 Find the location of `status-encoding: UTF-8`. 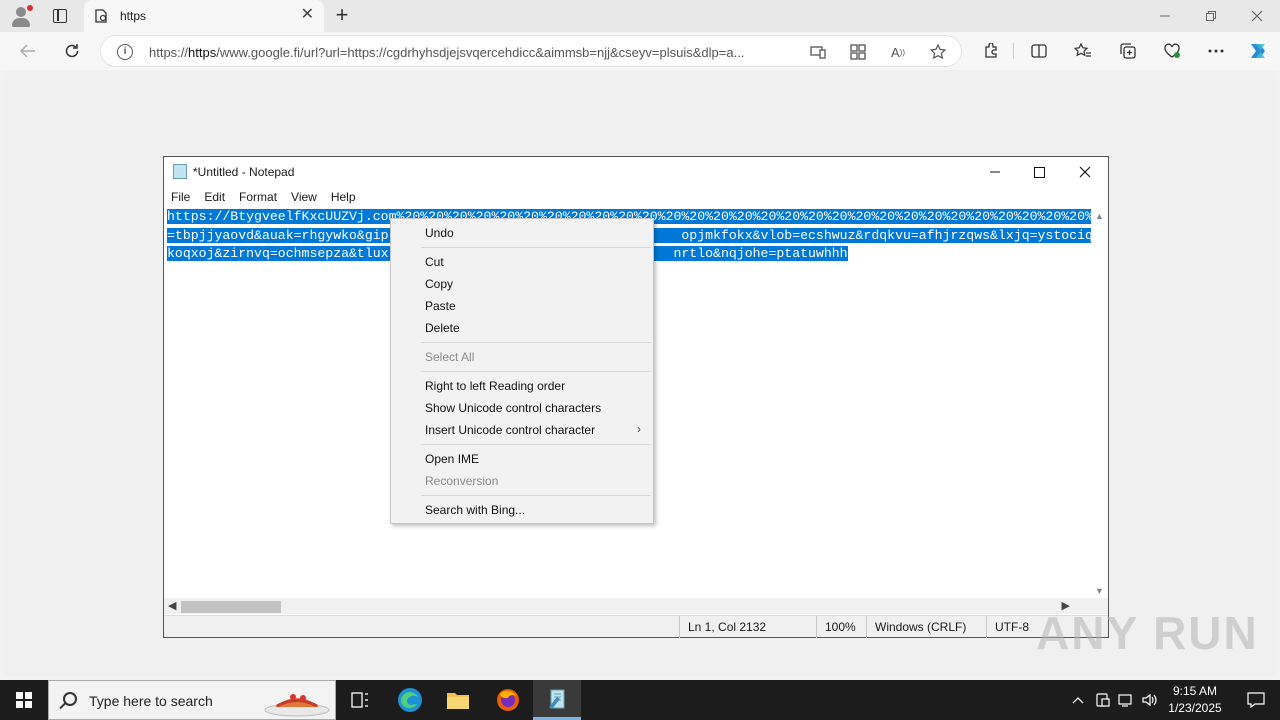

status-encoding: UTF-8 is located at coordinates (1007, 627).